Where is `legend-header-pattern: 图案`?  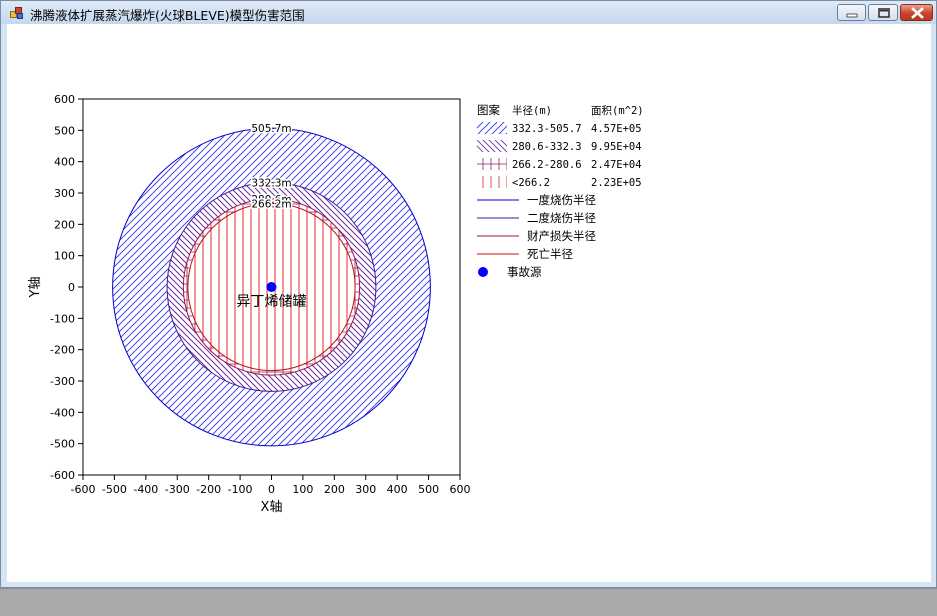 legend-header-pattern: 图案 is located at coordinates (488, 110).